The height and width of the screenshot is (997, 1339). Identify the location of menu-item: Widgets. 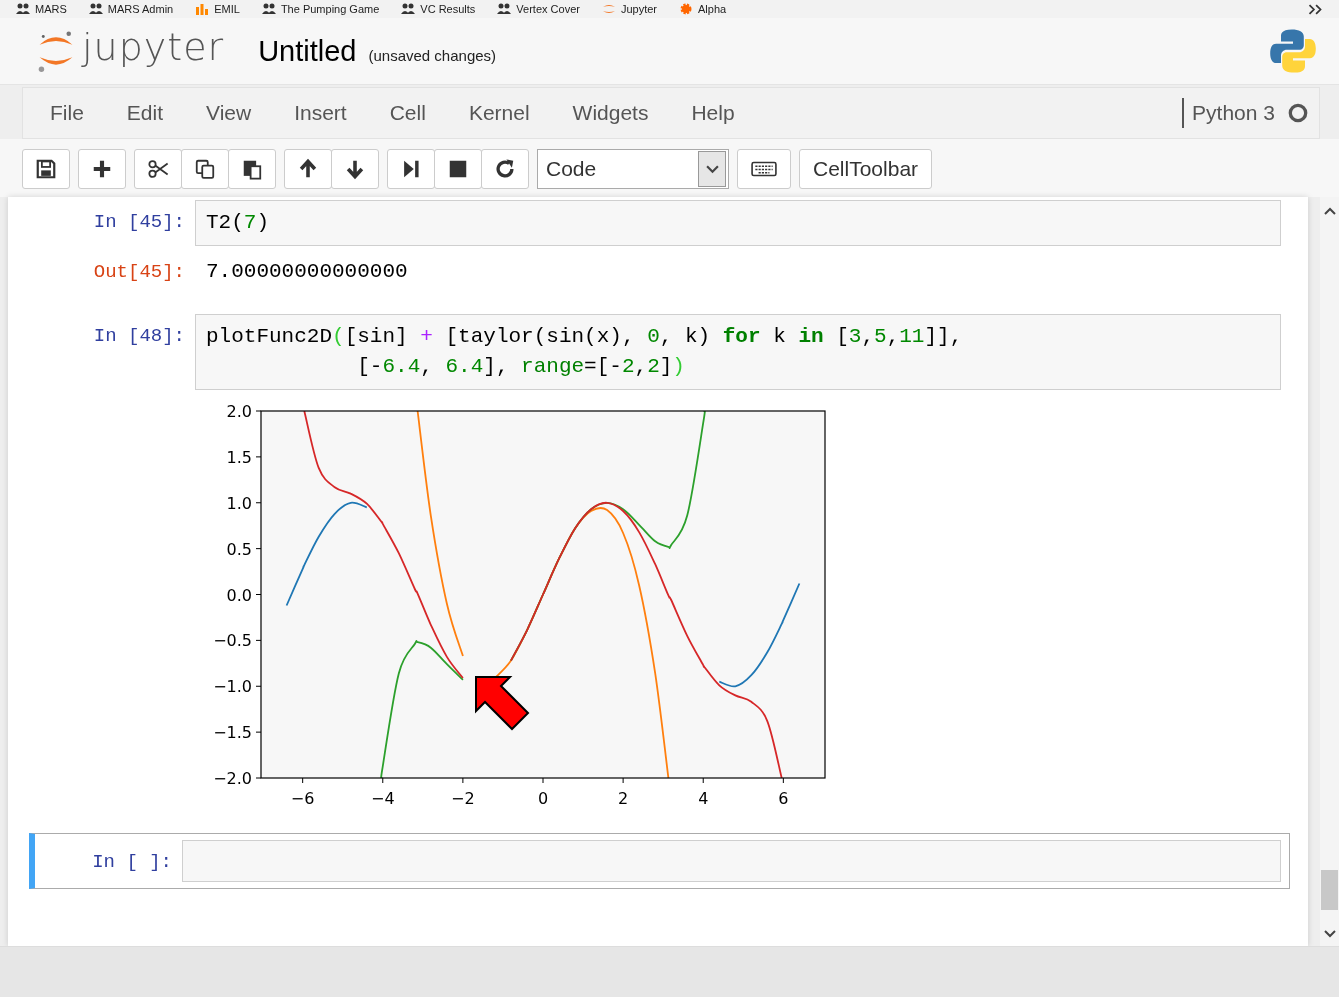
(610, 113).